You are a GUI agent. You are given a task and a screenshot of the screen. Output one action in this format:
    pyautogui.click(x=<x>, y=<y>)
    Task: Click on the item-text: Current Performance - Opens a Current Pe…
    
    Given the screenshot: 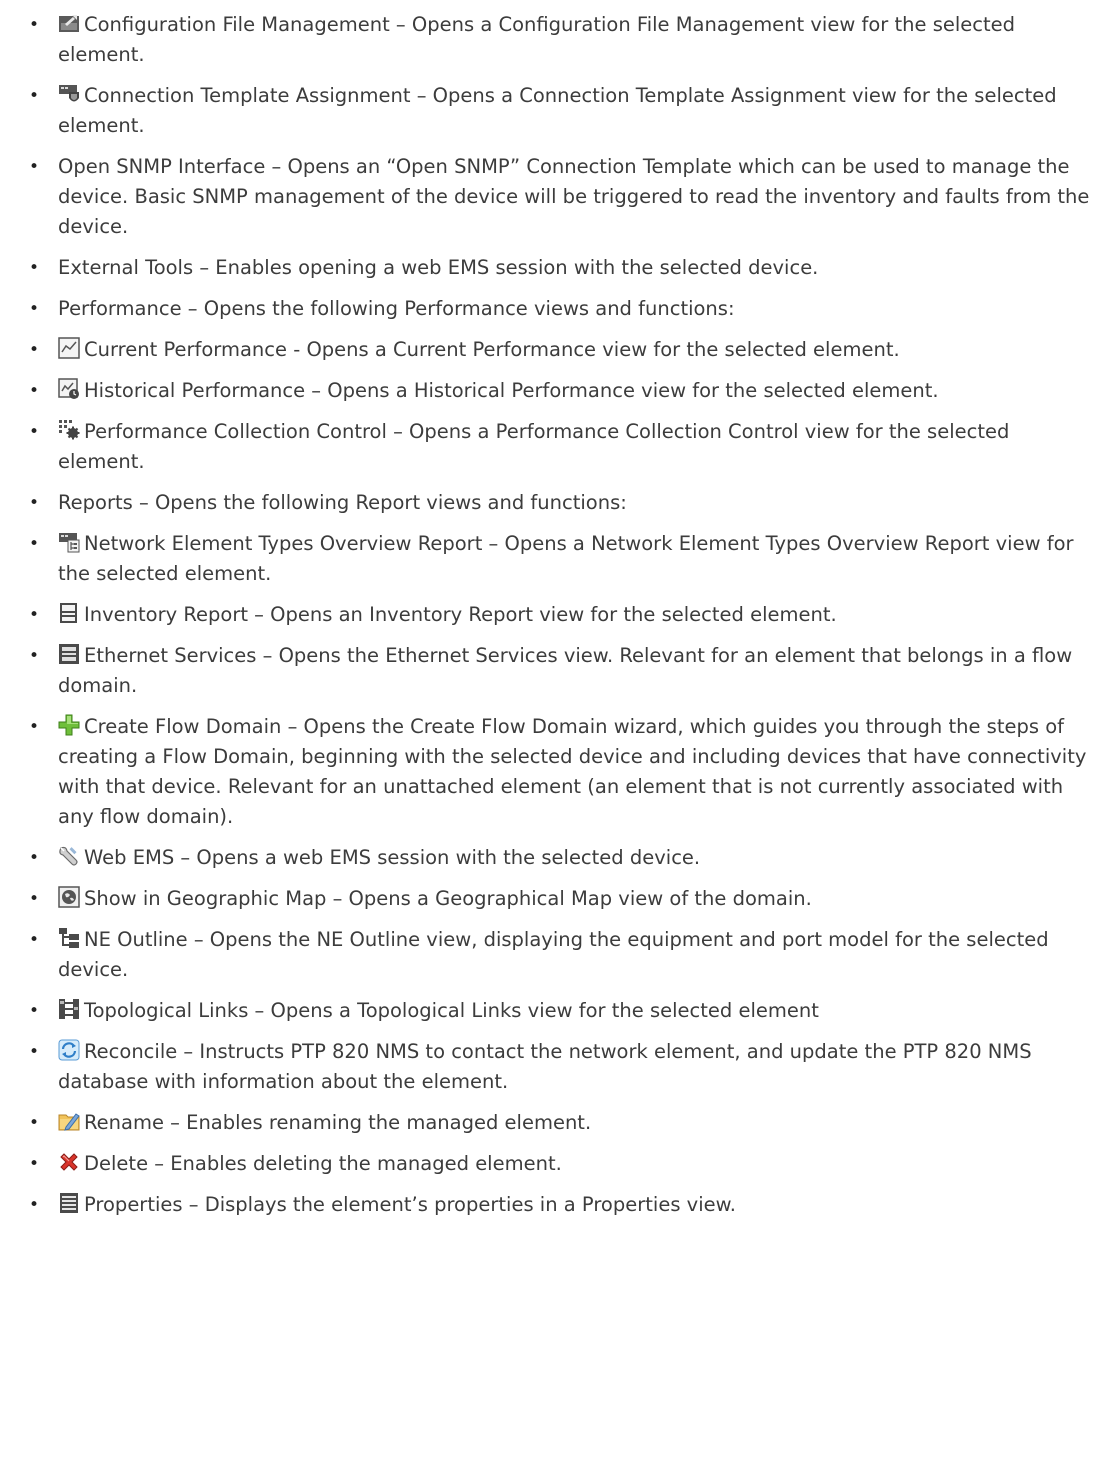 What is the action you would take?
    pyautogui.click(x=492, y=349)
    